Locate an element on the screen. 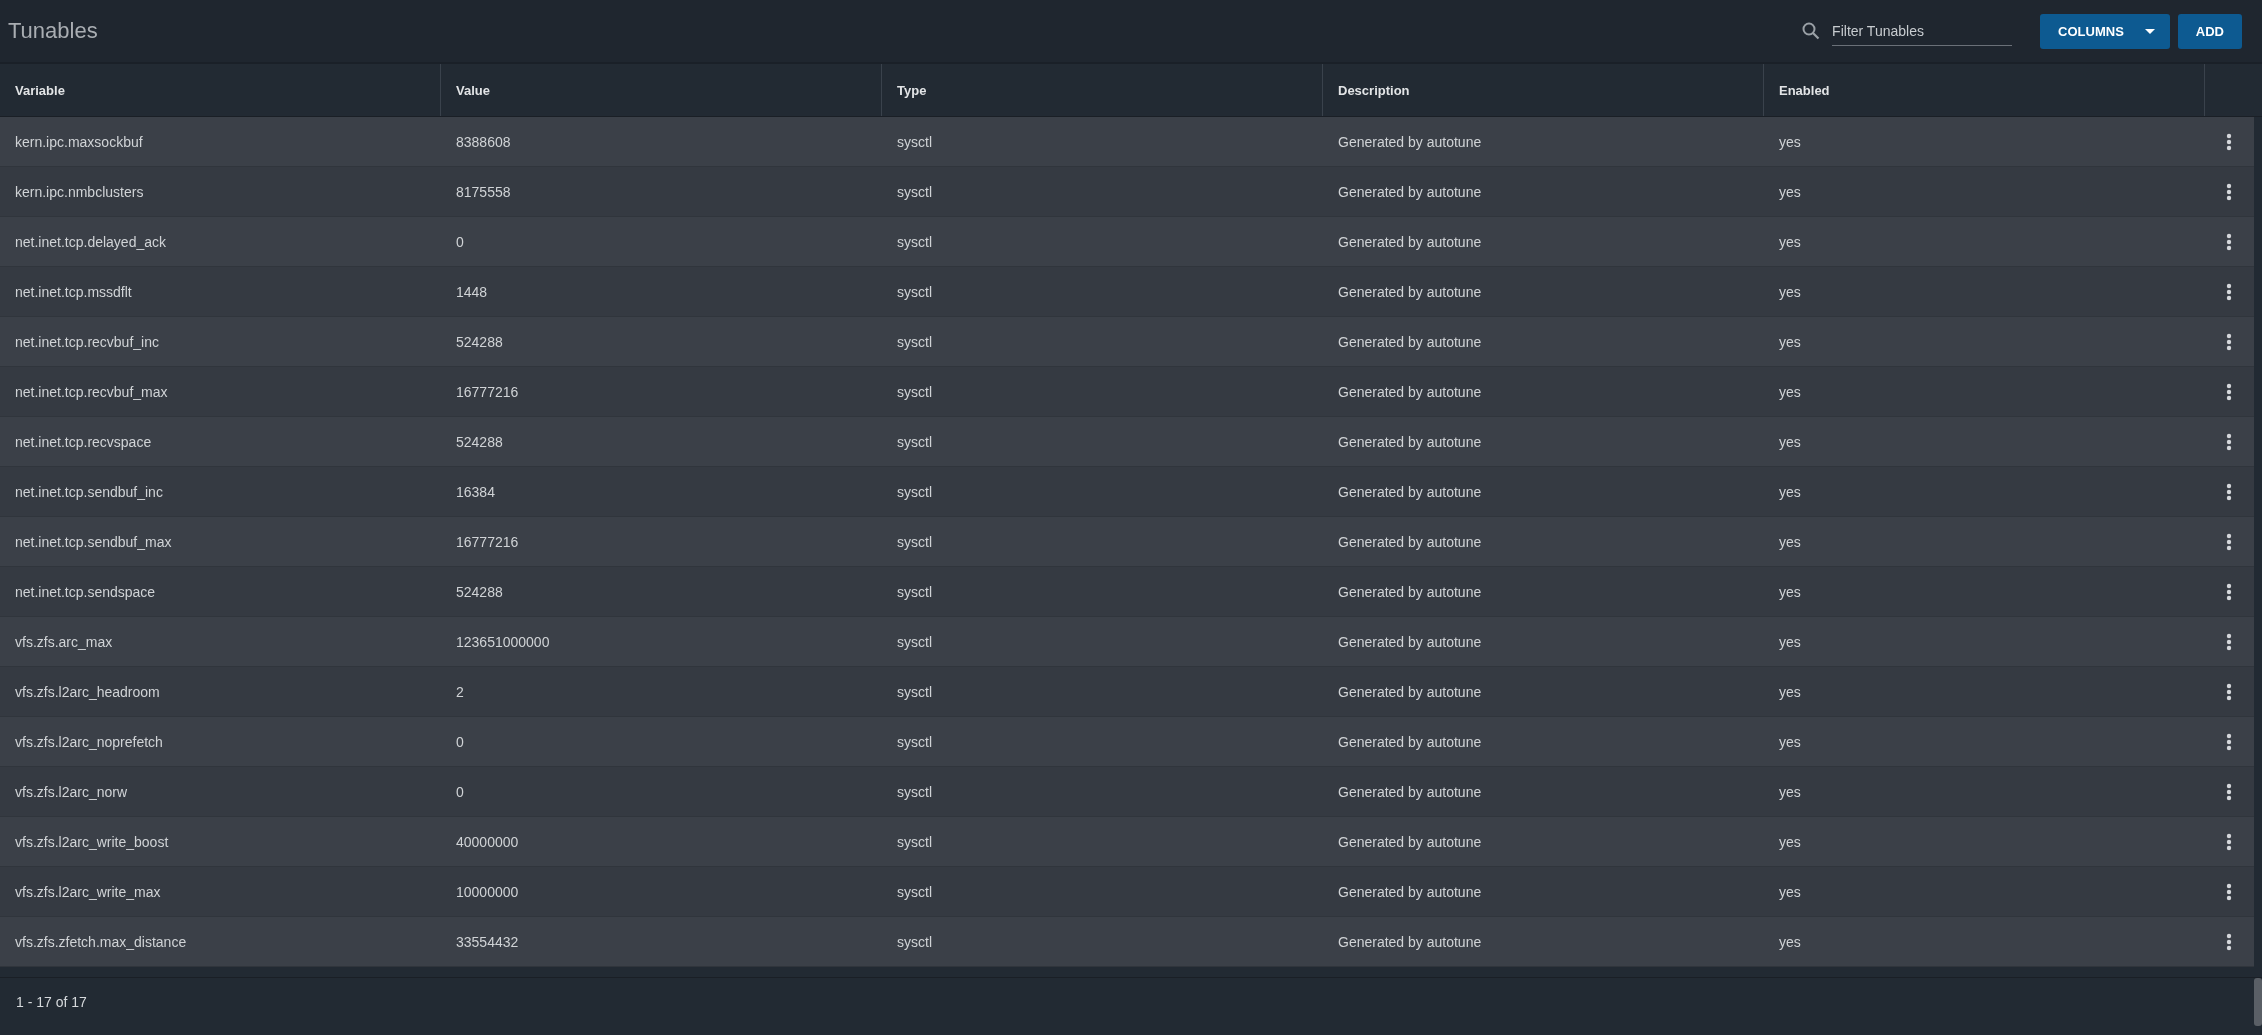 The height and width of the screenshot is (1035, 2262). columns-button: COLUMNS is located at coordinates (2105, 31).